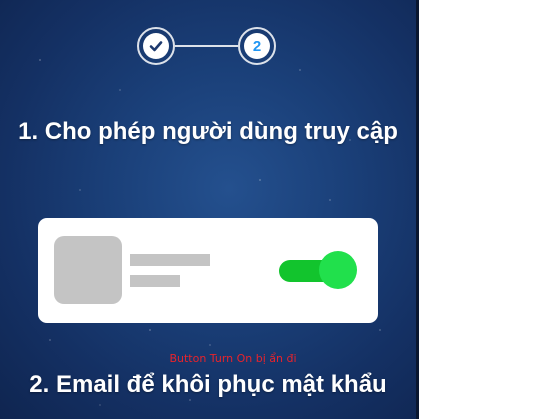 The height and width of the screenshot is (419, 559). I want to click on hidden-button-annotation: Button Turn On bị ẩn đi, so click(233, 358).